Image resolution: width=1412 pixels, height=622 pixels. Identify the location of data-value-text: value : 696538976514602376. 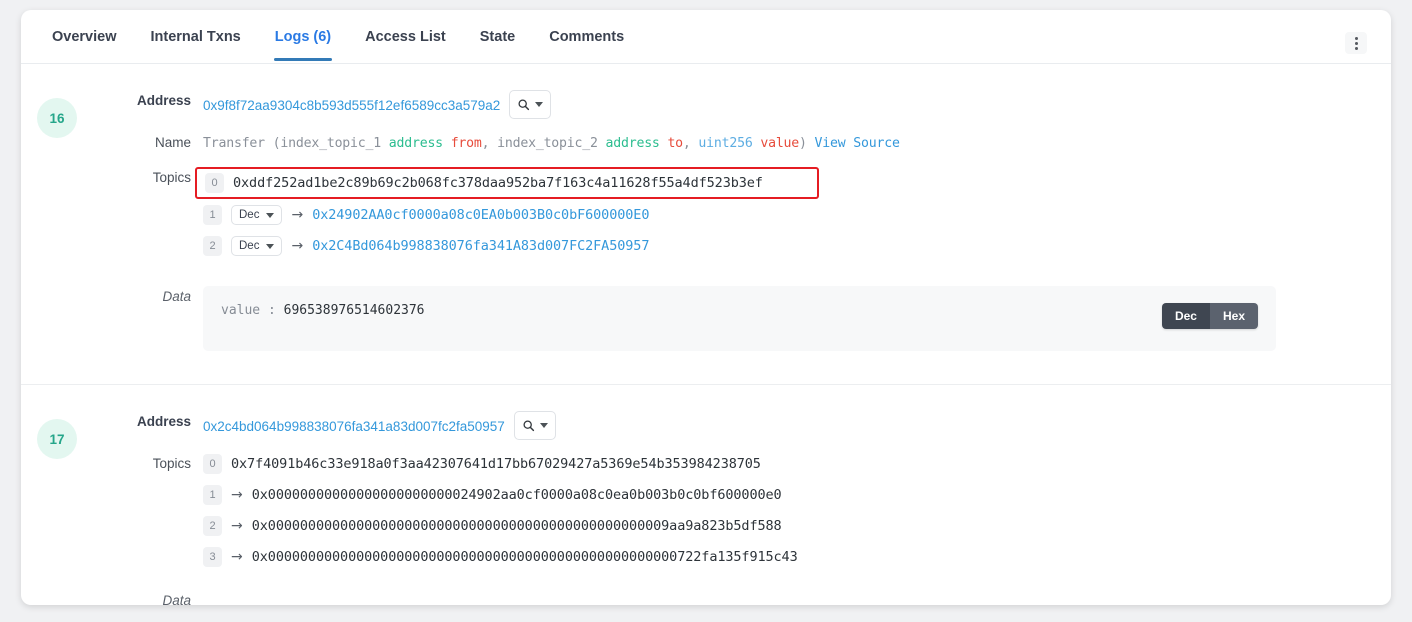
(323, 310).